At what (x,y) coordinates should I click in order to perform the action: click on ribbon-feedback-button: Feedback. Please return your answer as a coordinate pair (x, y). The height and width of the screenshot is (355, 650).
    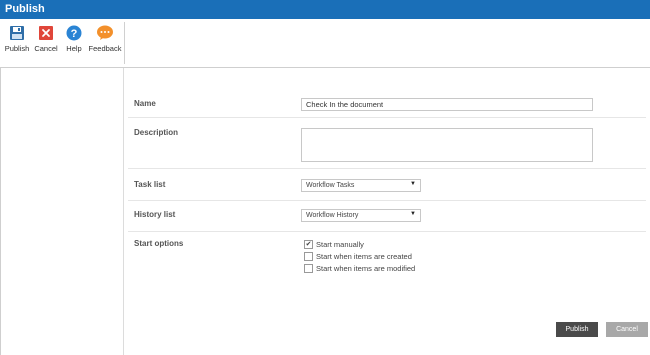
    Looking at the image, I should click on (105, 39).